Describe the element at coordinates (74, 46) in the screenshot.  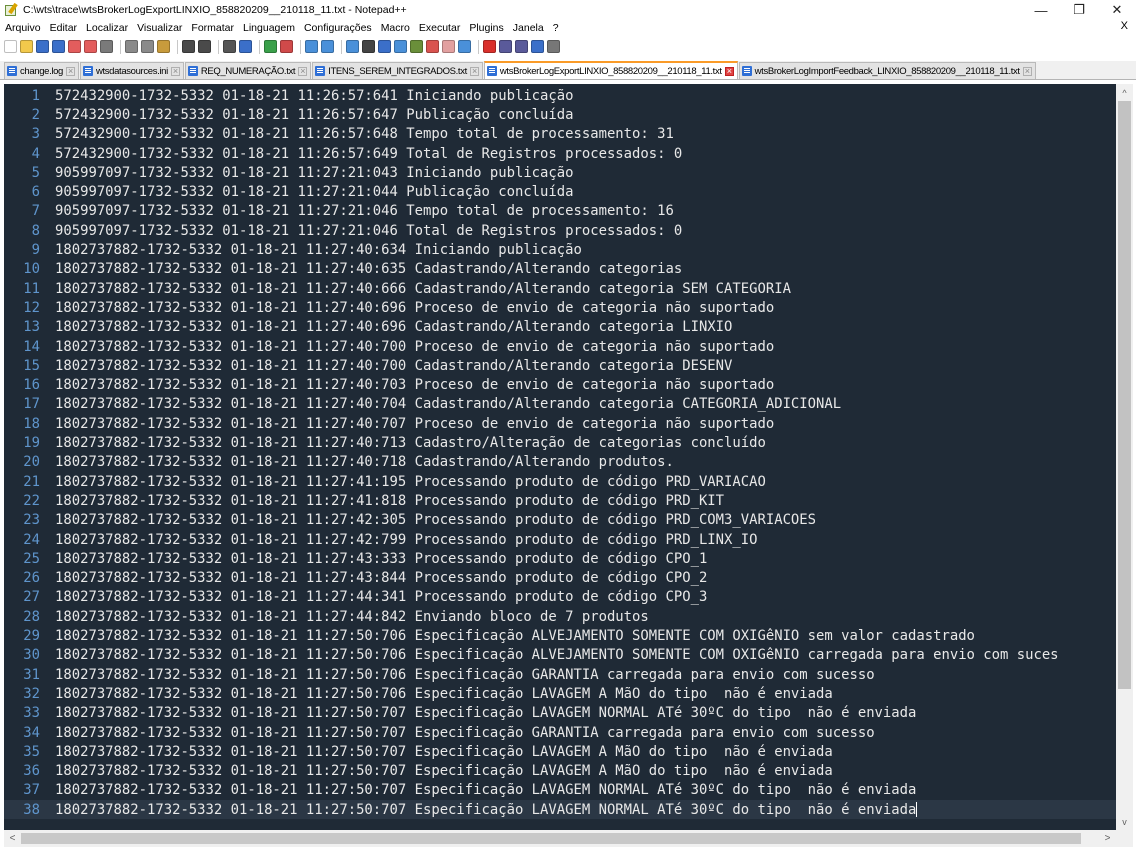
I see `close-file-icon` at that location.